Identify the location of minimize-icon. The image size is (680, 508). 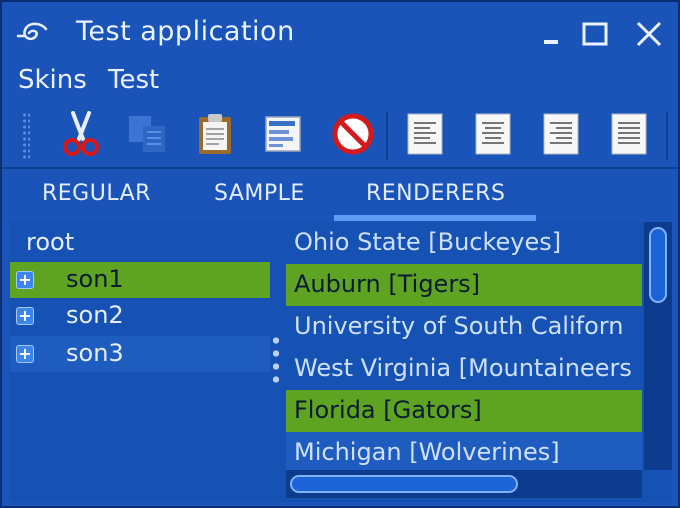
(549, 34).